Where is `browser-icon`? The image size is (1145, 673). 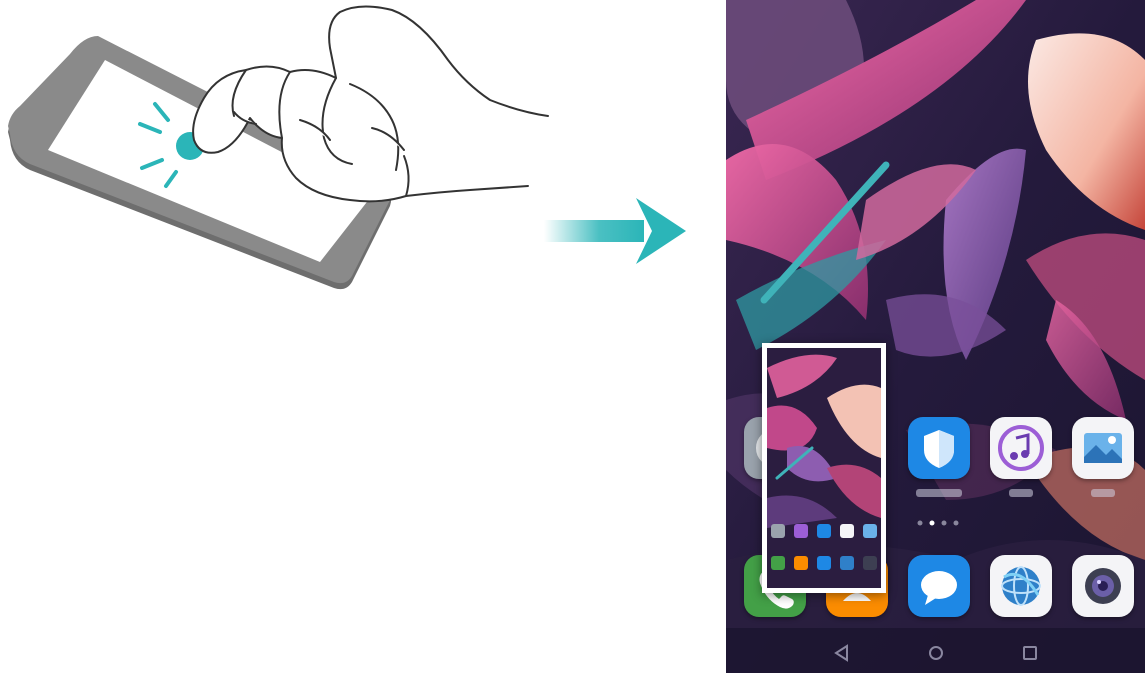 browser-icon is located at coordinates (1021, 586).